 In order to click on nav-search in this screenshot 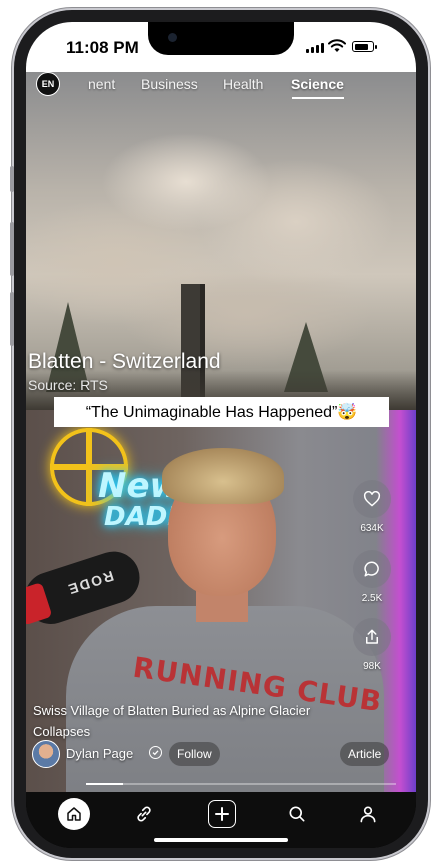, I will do `click(297, 814)`.